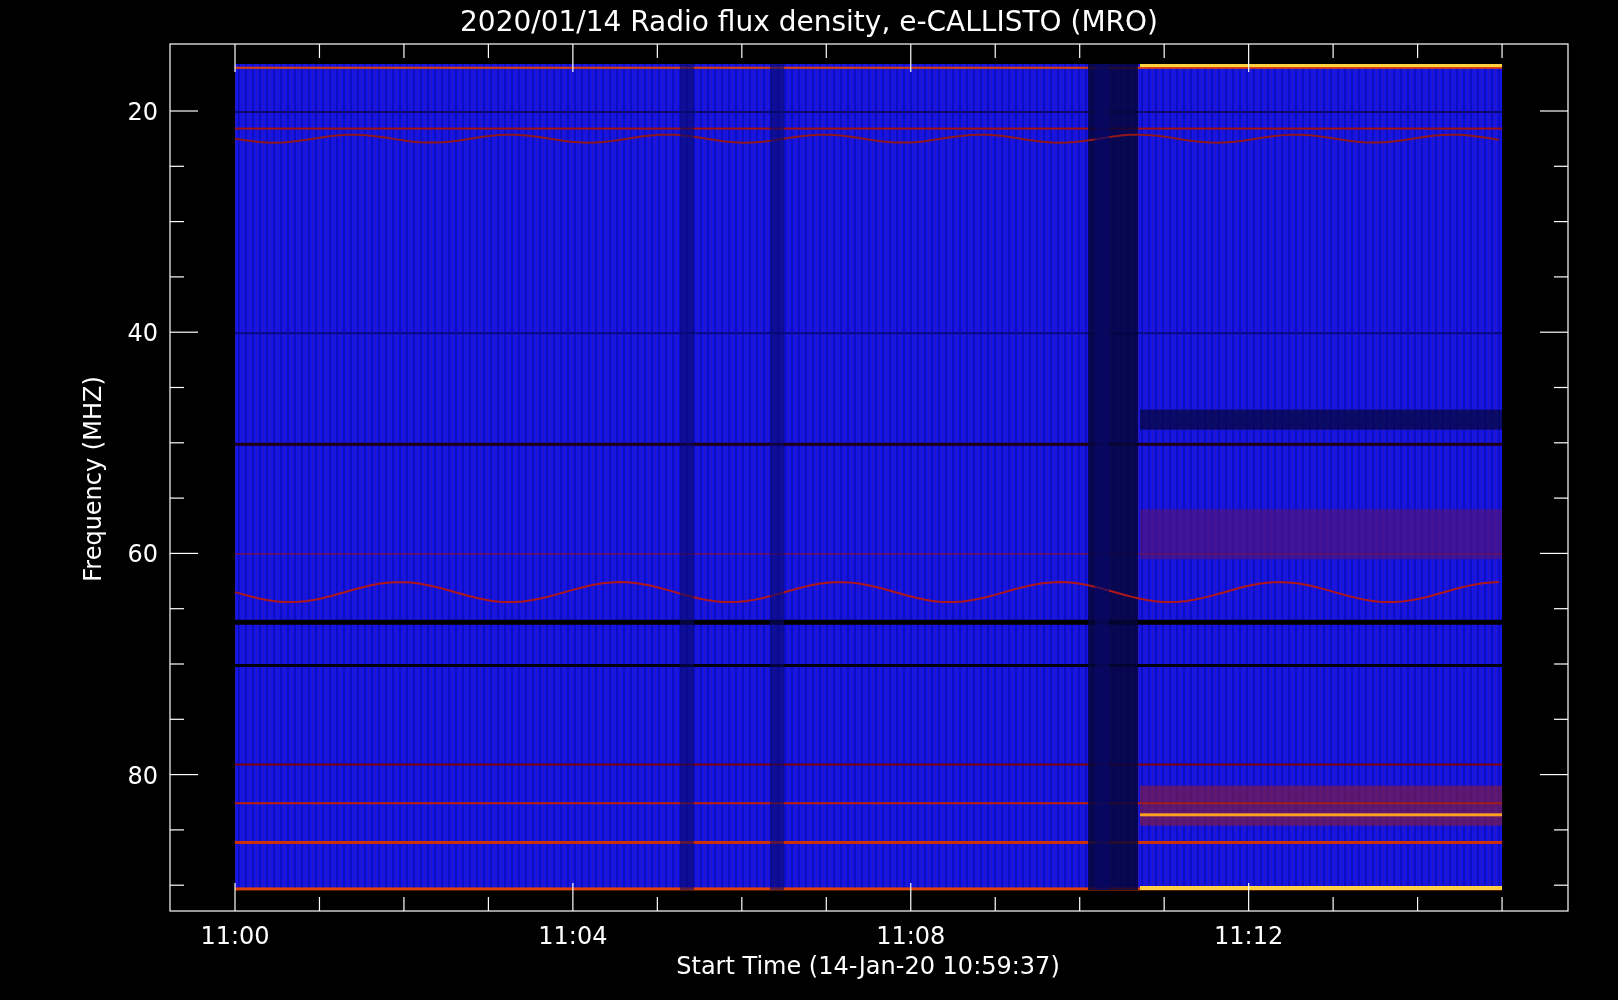 This screenshot has width=1618, height=1000. Describe the element at coordinates (142, 775) in the screenshot. I see `tick-label: 80` at that location.